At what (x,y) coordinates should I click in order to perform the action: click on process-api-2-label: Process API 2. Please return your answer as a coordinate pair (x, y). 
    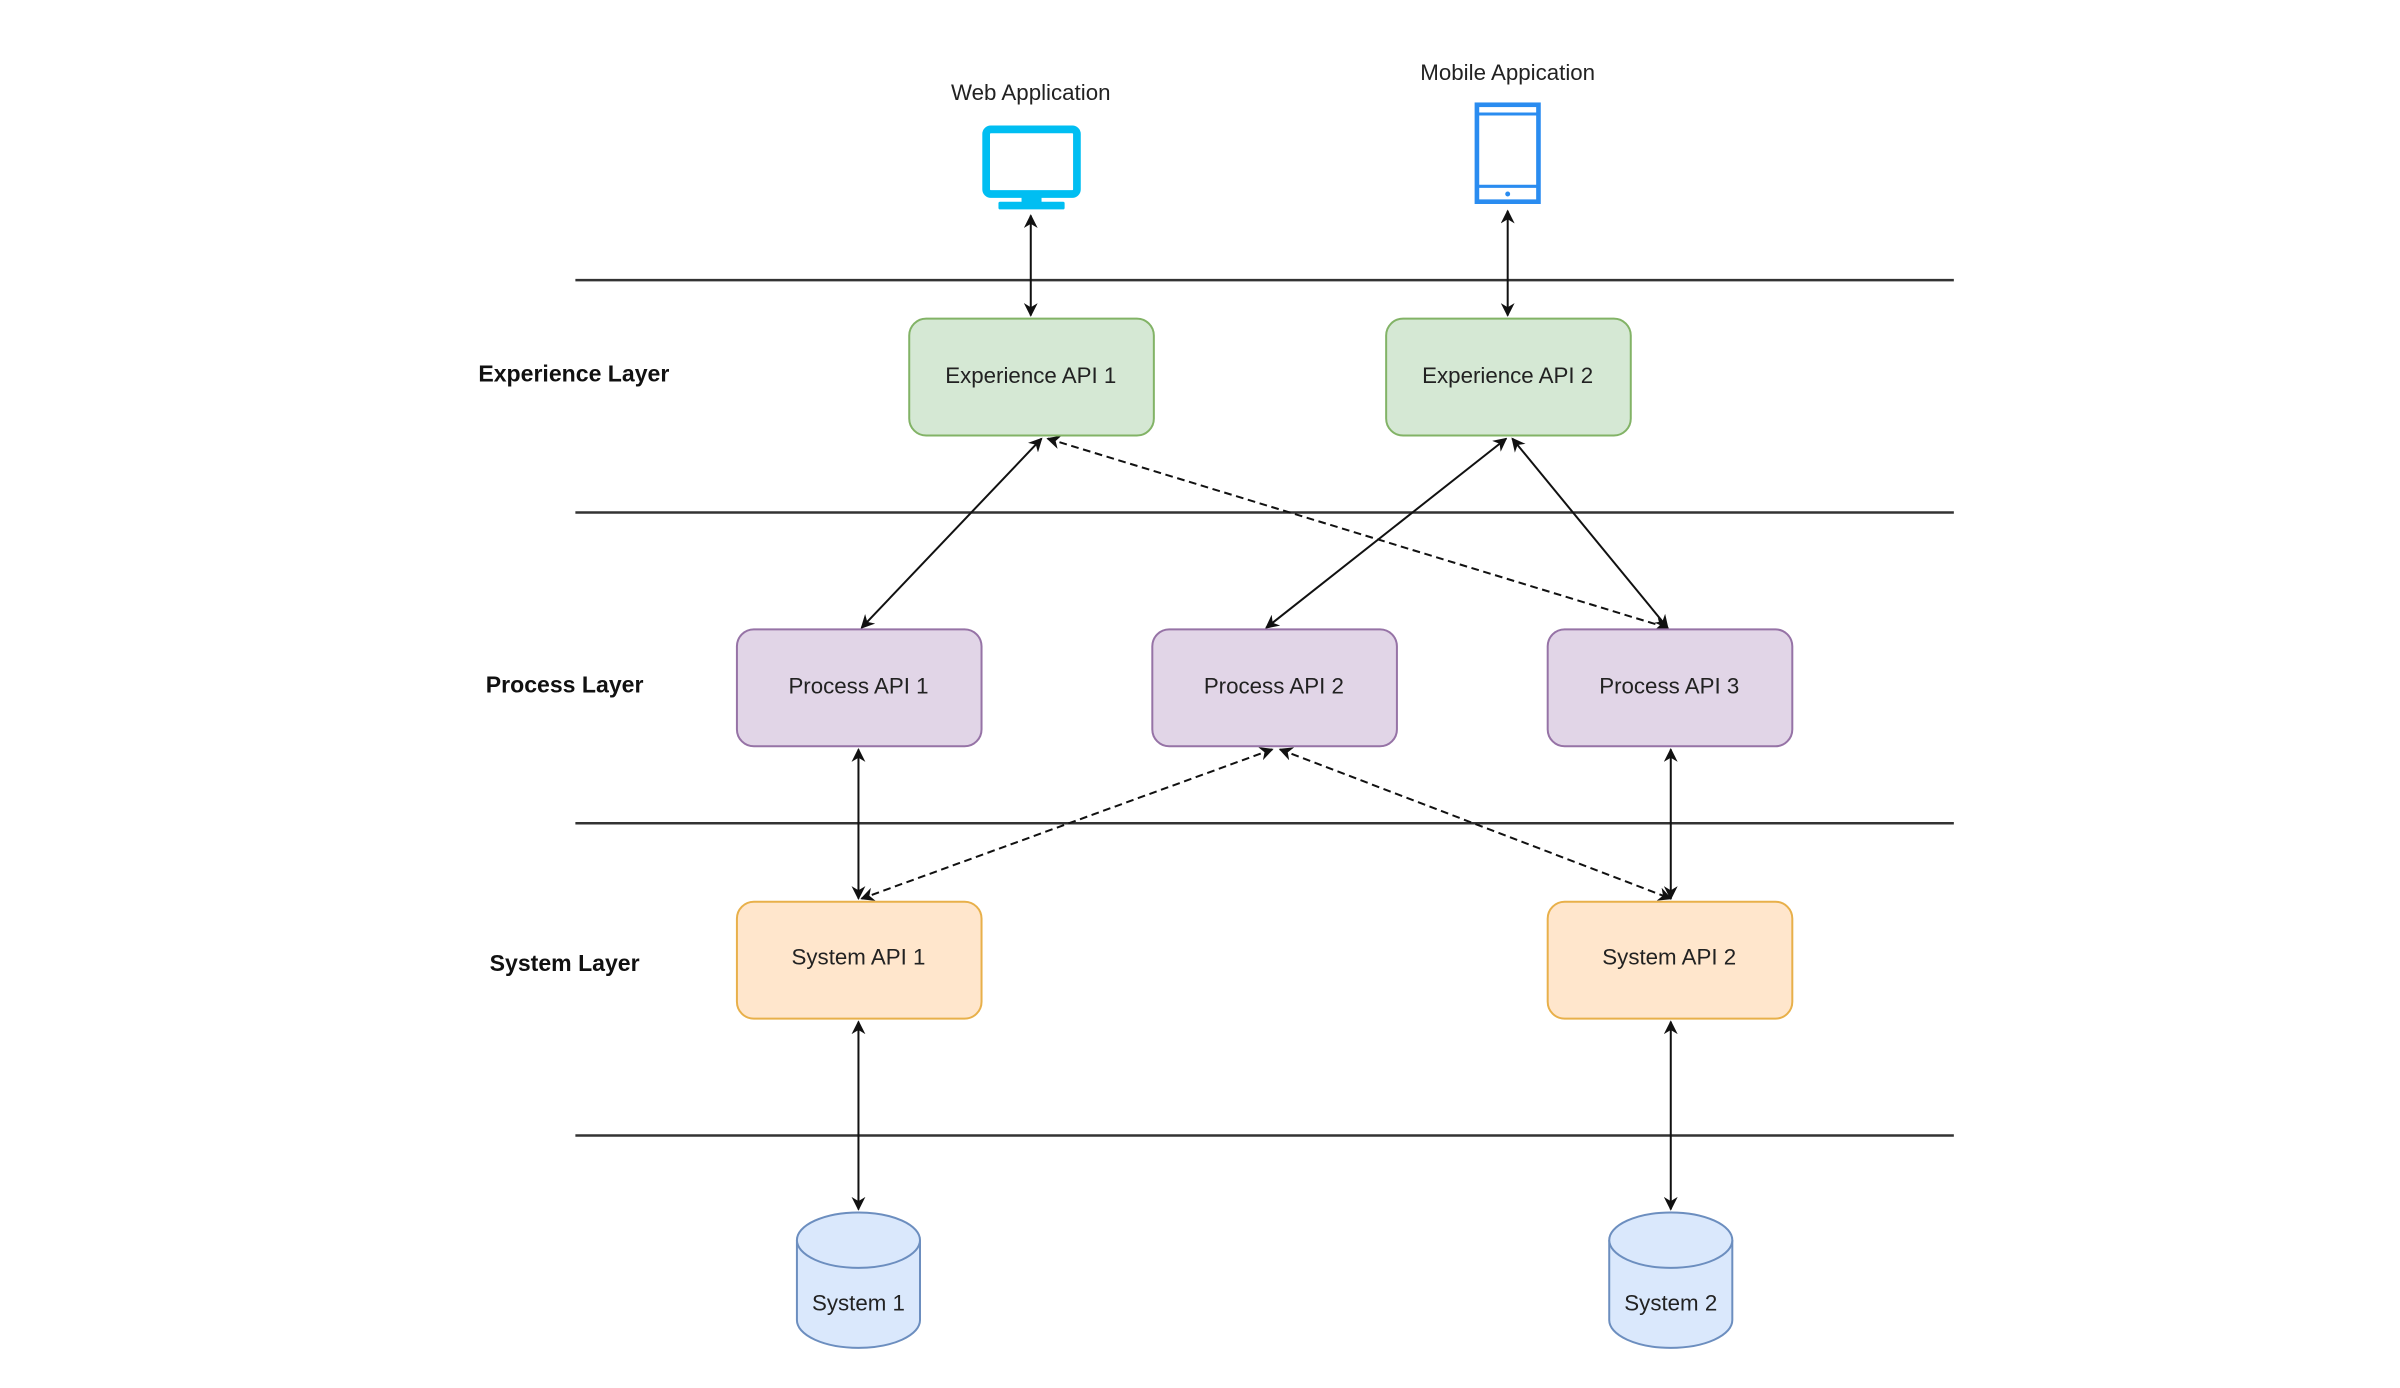
    Looking at the image, I should click on (1274, 686).